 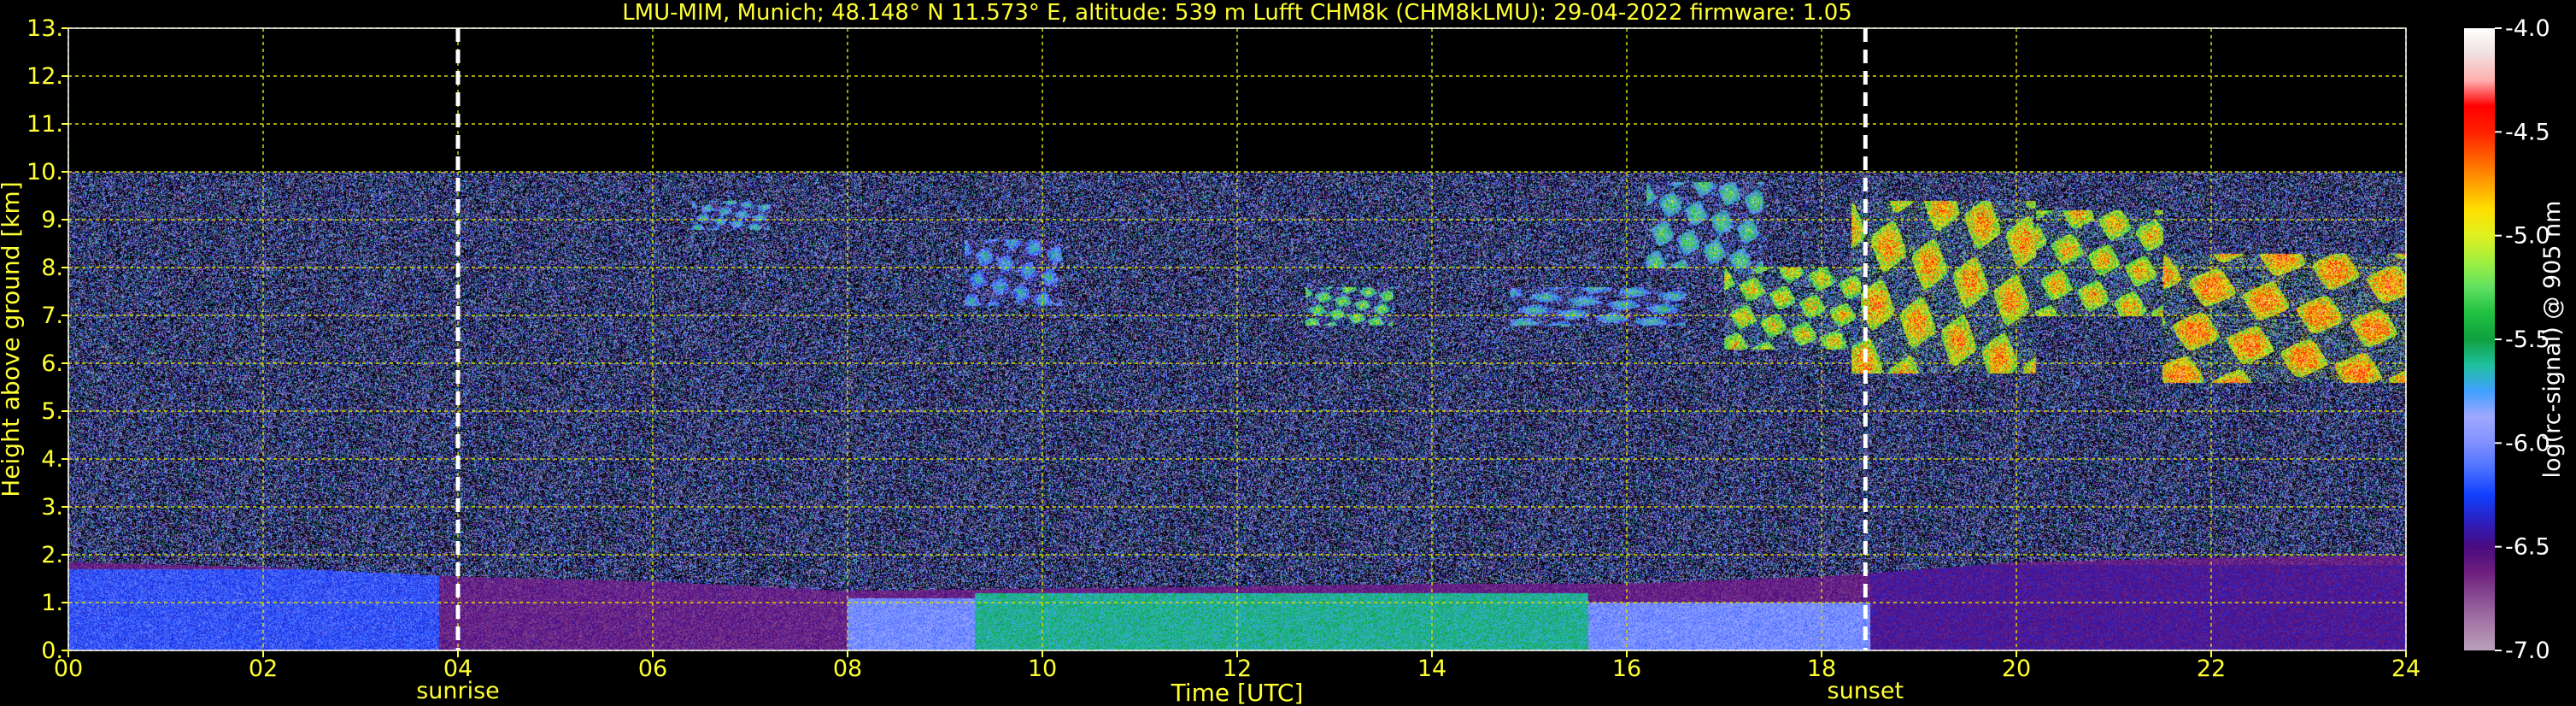 What do you see at coordinates (44, 76) in the screenshot?
I see `y-tick-label: 12.` at bounding box center [44, 76].